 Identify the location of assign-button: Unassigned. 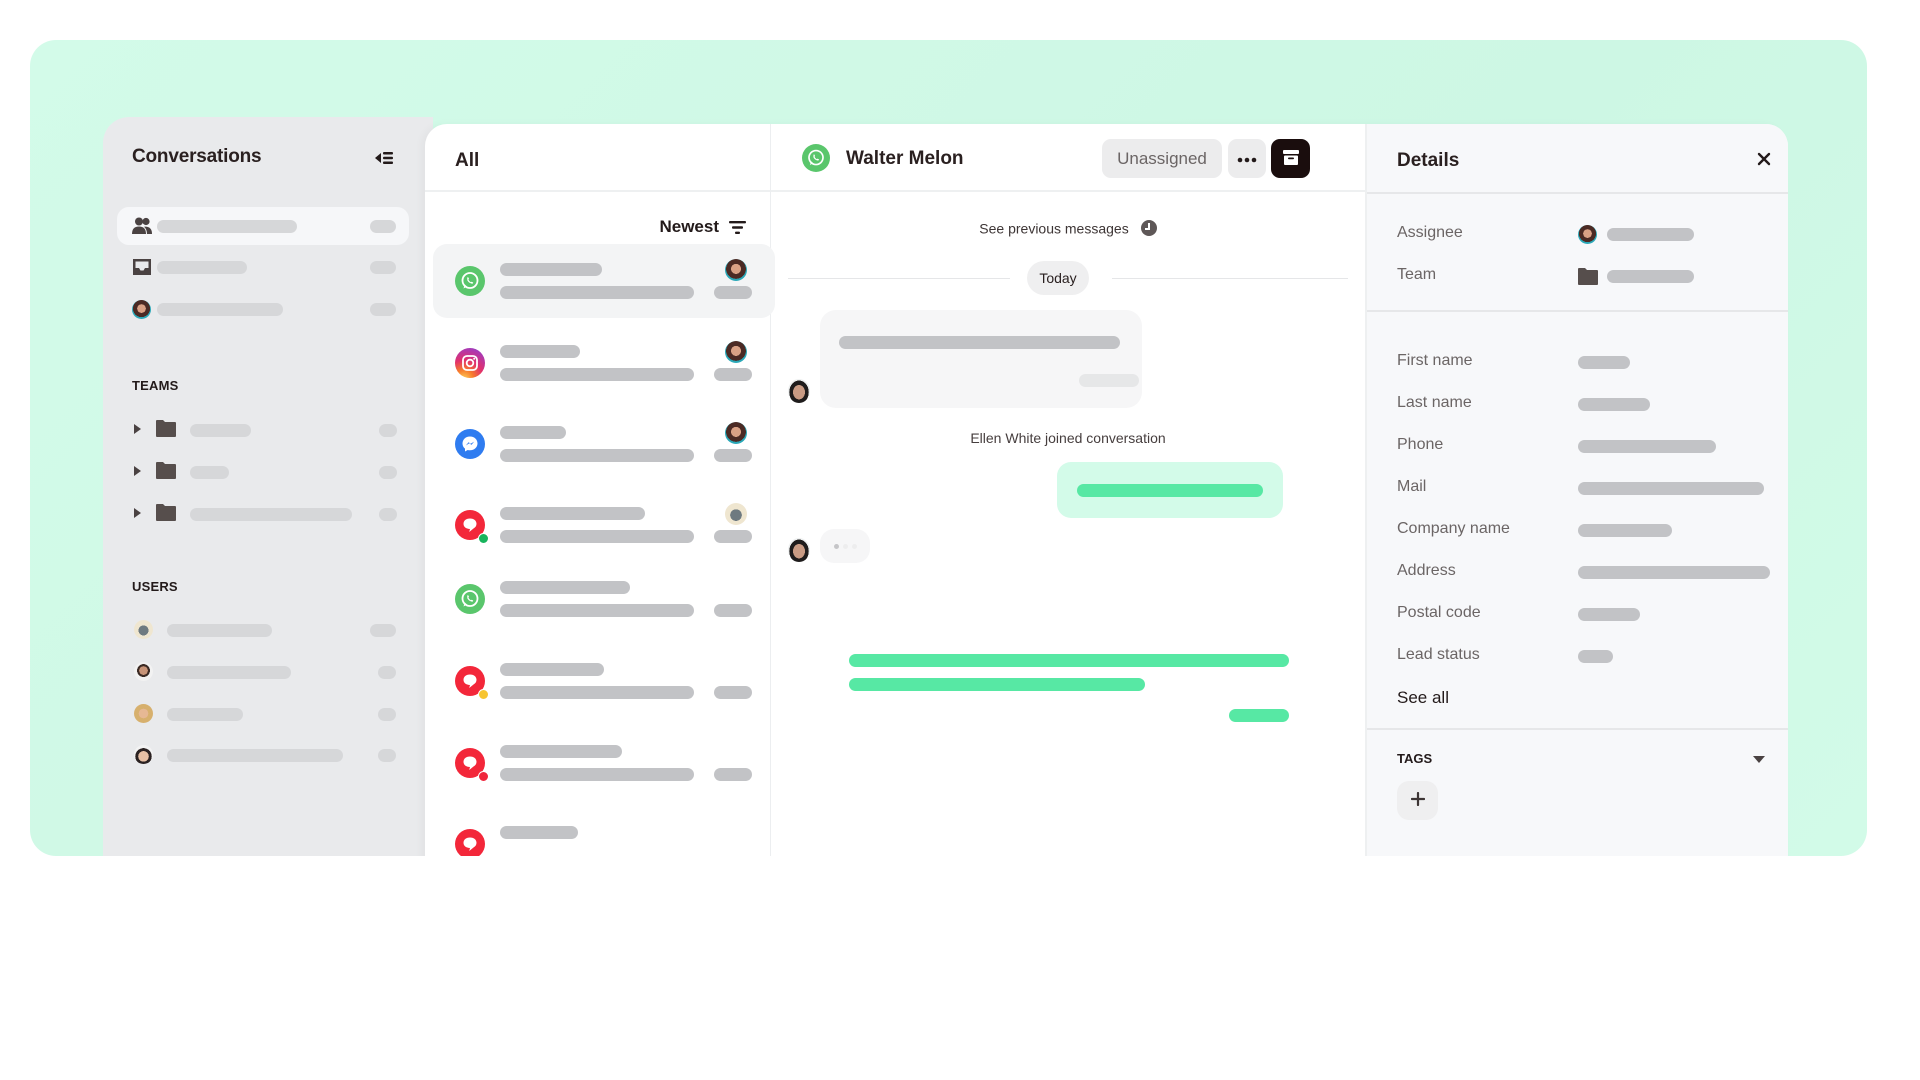
(1162, 158).